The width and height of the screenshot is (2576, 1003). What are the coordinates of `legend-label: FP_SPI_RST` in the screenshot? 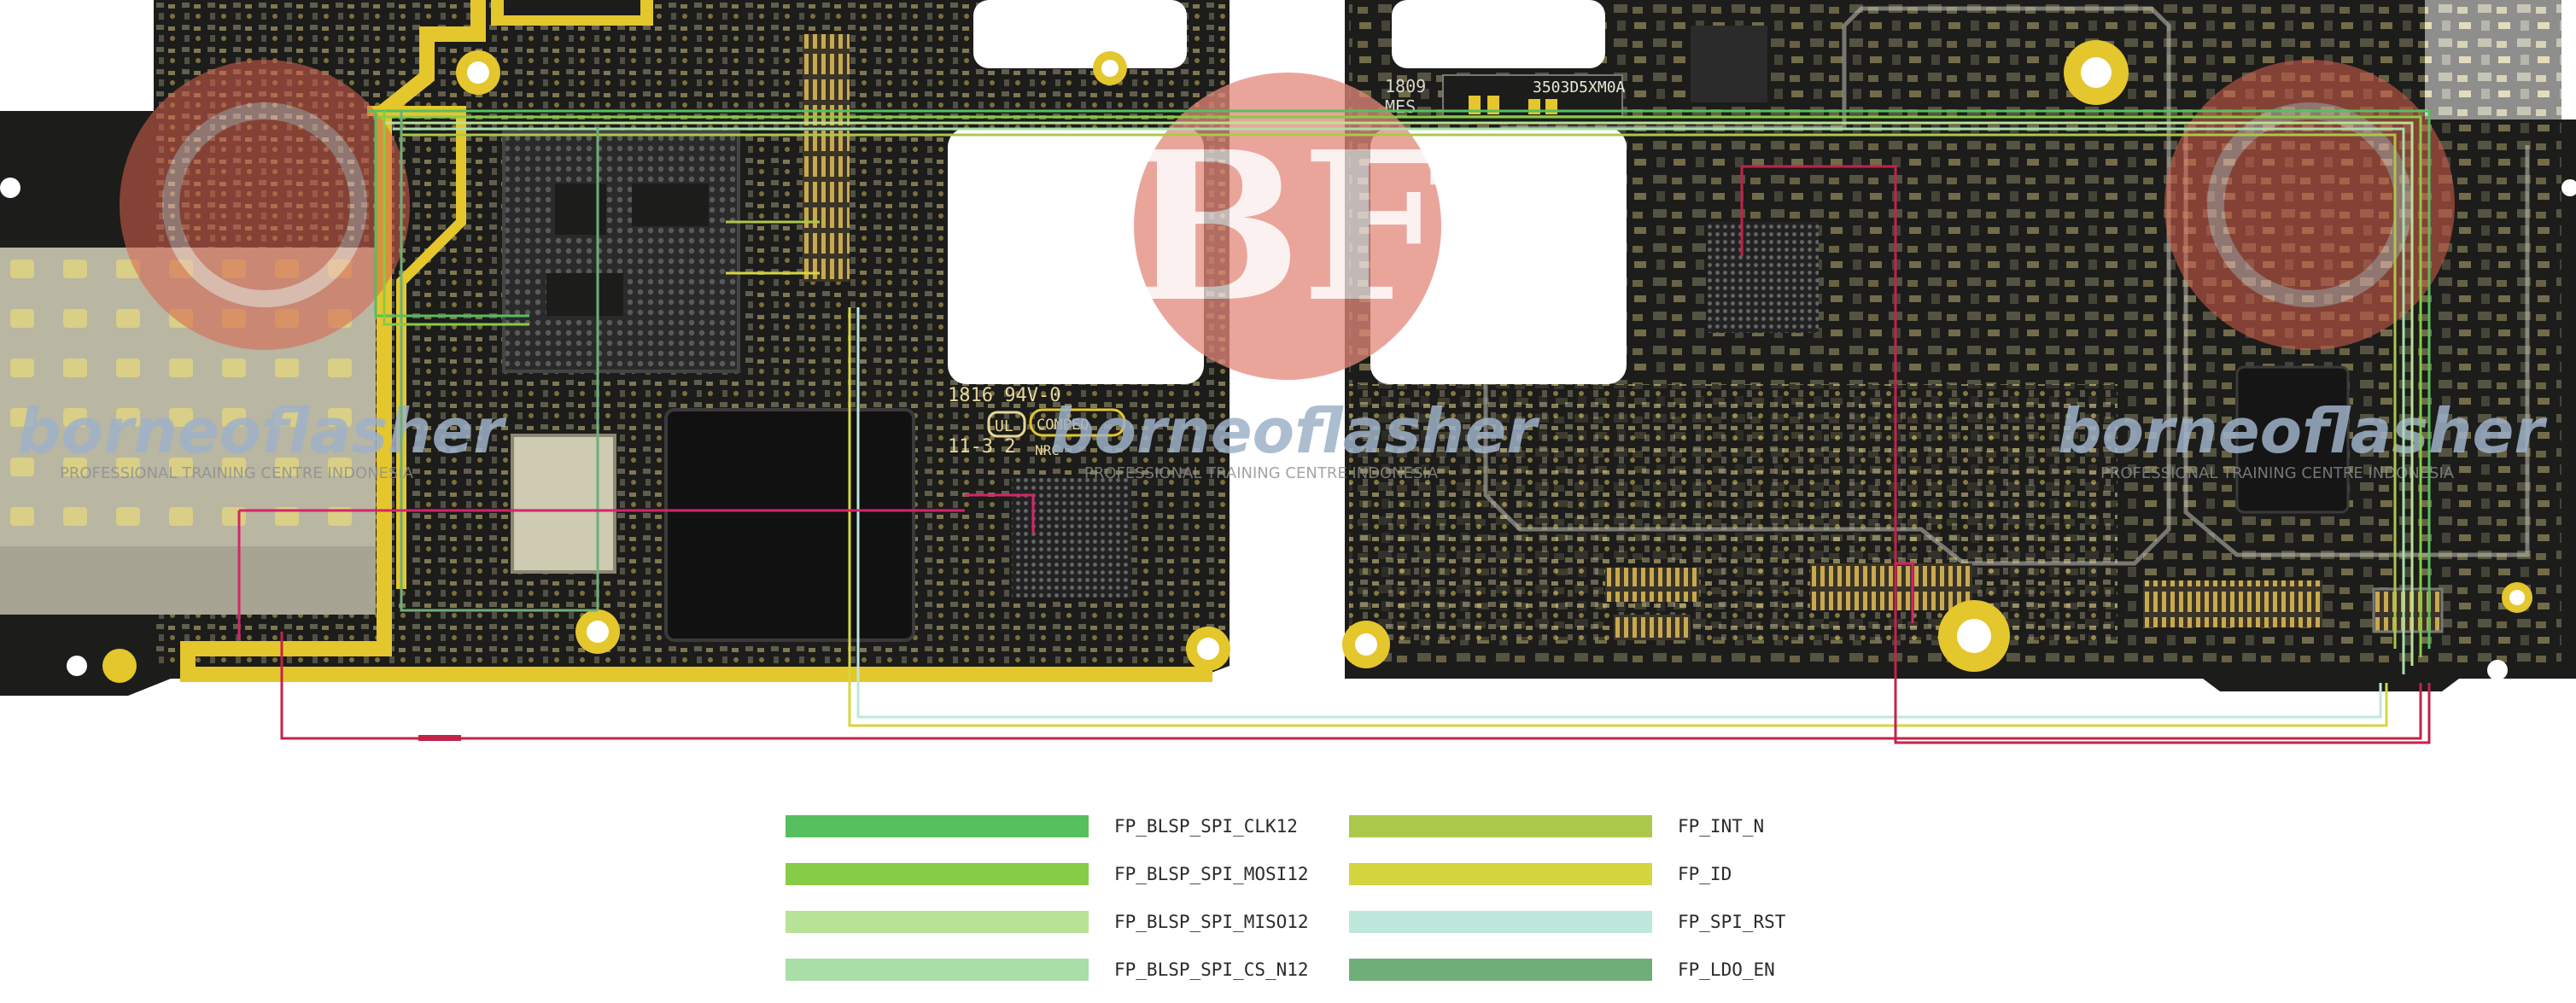 It's located at (1732, 922).